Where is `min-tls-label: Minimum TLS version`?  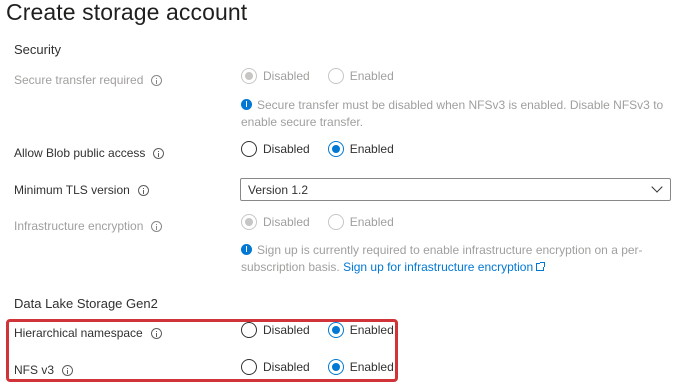
min-tls-label: Minimum TLS version is located at coordinates (81, 190).